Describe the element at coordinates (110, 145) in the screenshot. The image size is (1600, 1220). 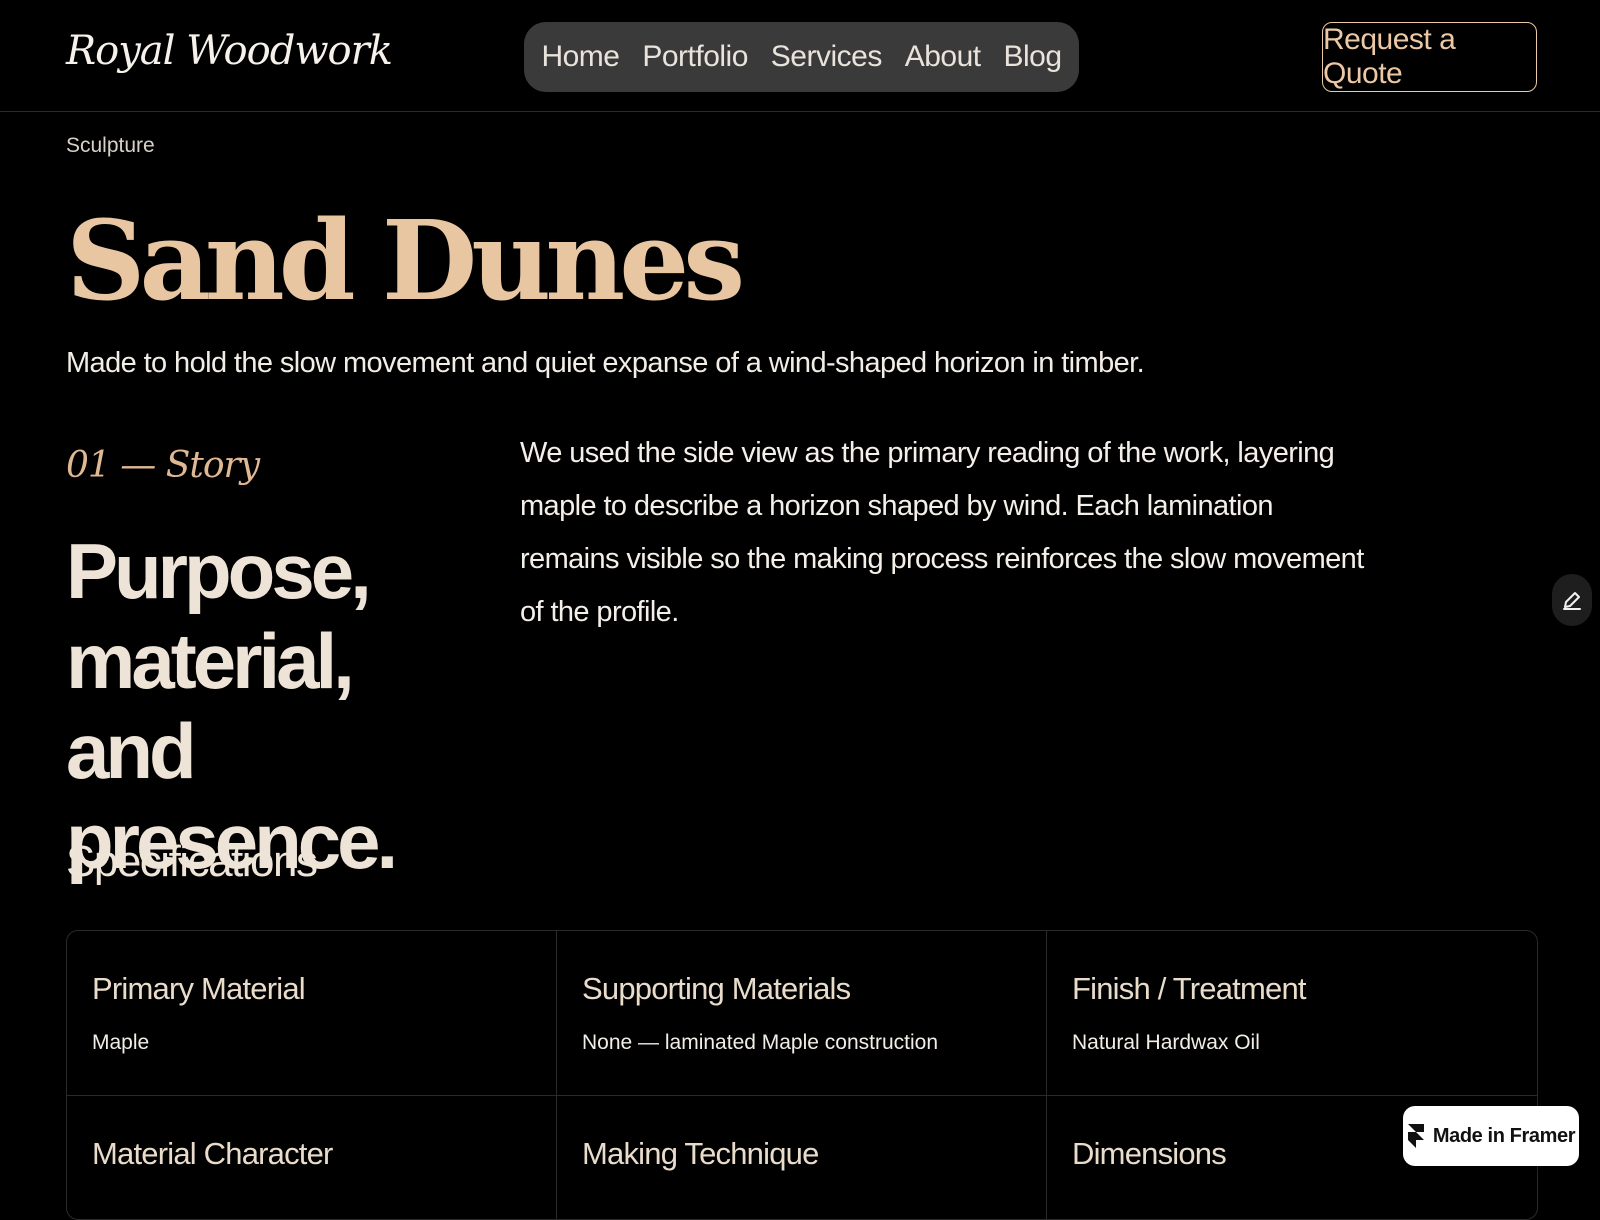
I see `project-category: Sculpture` at that location.